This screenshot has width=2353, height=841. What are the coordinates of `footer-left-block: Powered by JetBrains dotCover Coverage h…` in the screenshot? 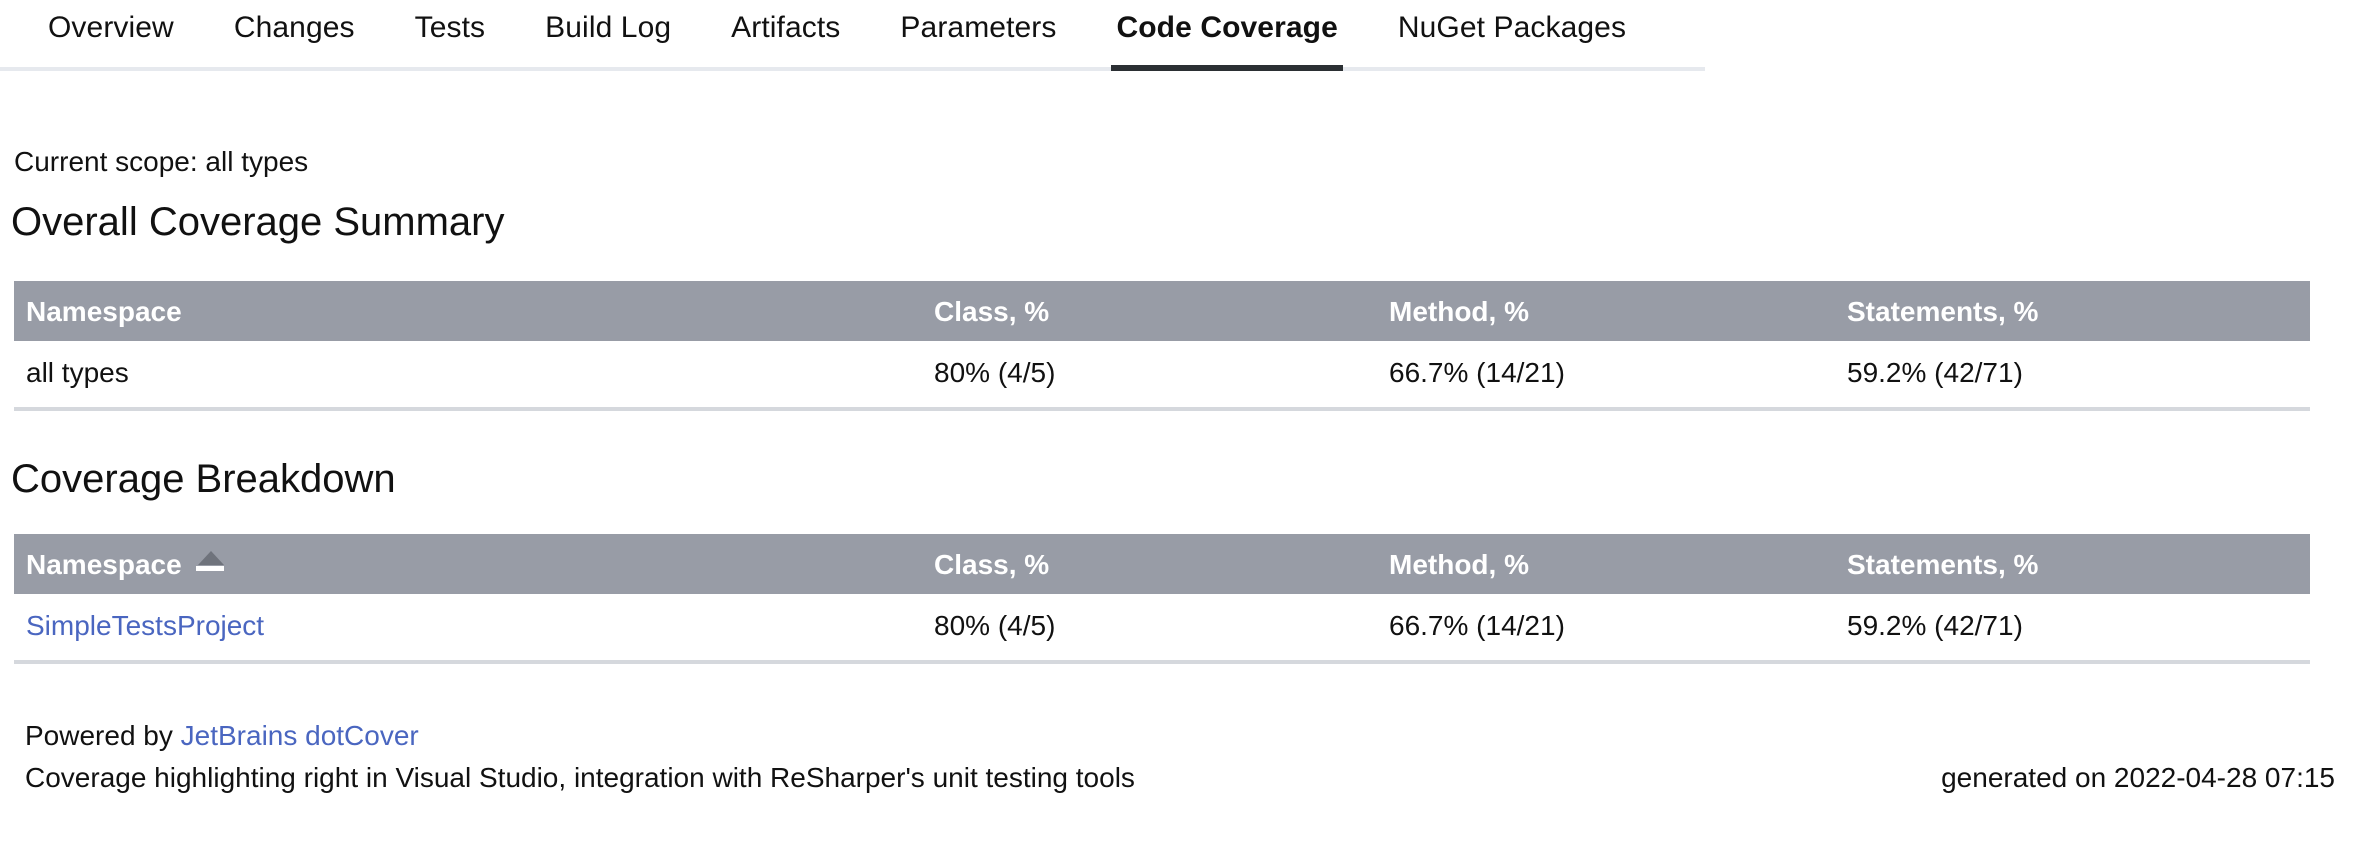 It's located at (580, 757).